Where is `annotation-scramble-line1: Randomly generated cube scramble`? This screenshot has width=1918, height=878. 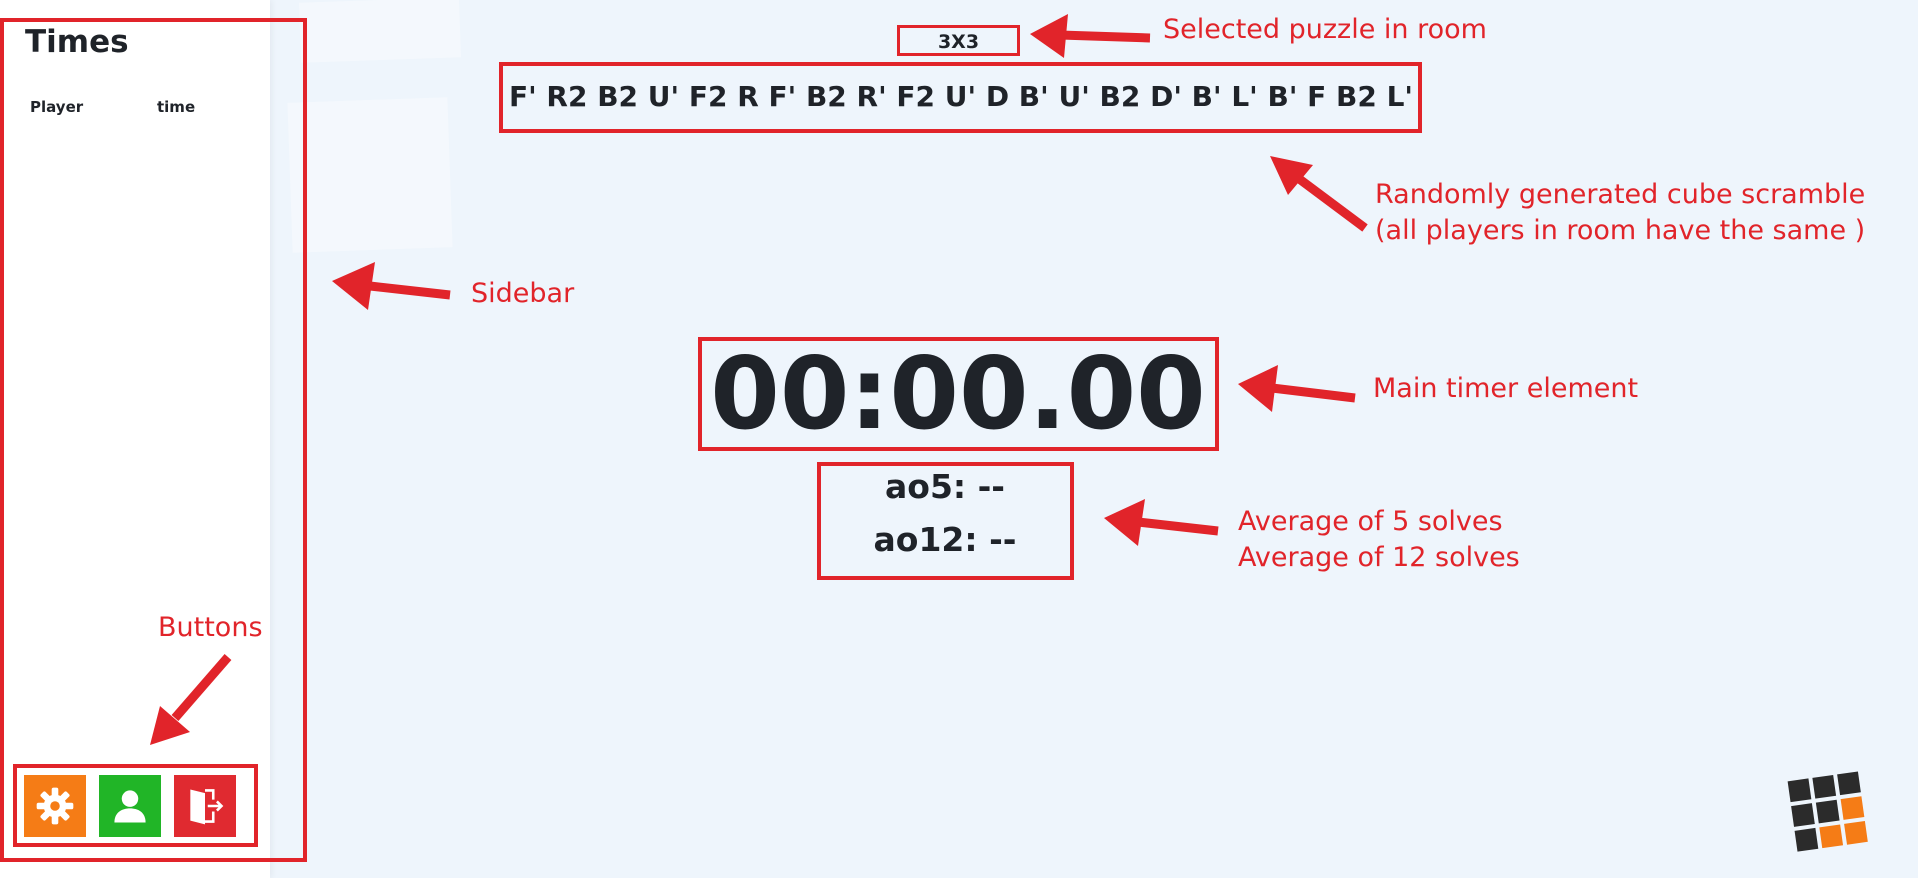 annotation-scramble-line1: Randomly generated cube scramble is located at coordinates (1620, 194).